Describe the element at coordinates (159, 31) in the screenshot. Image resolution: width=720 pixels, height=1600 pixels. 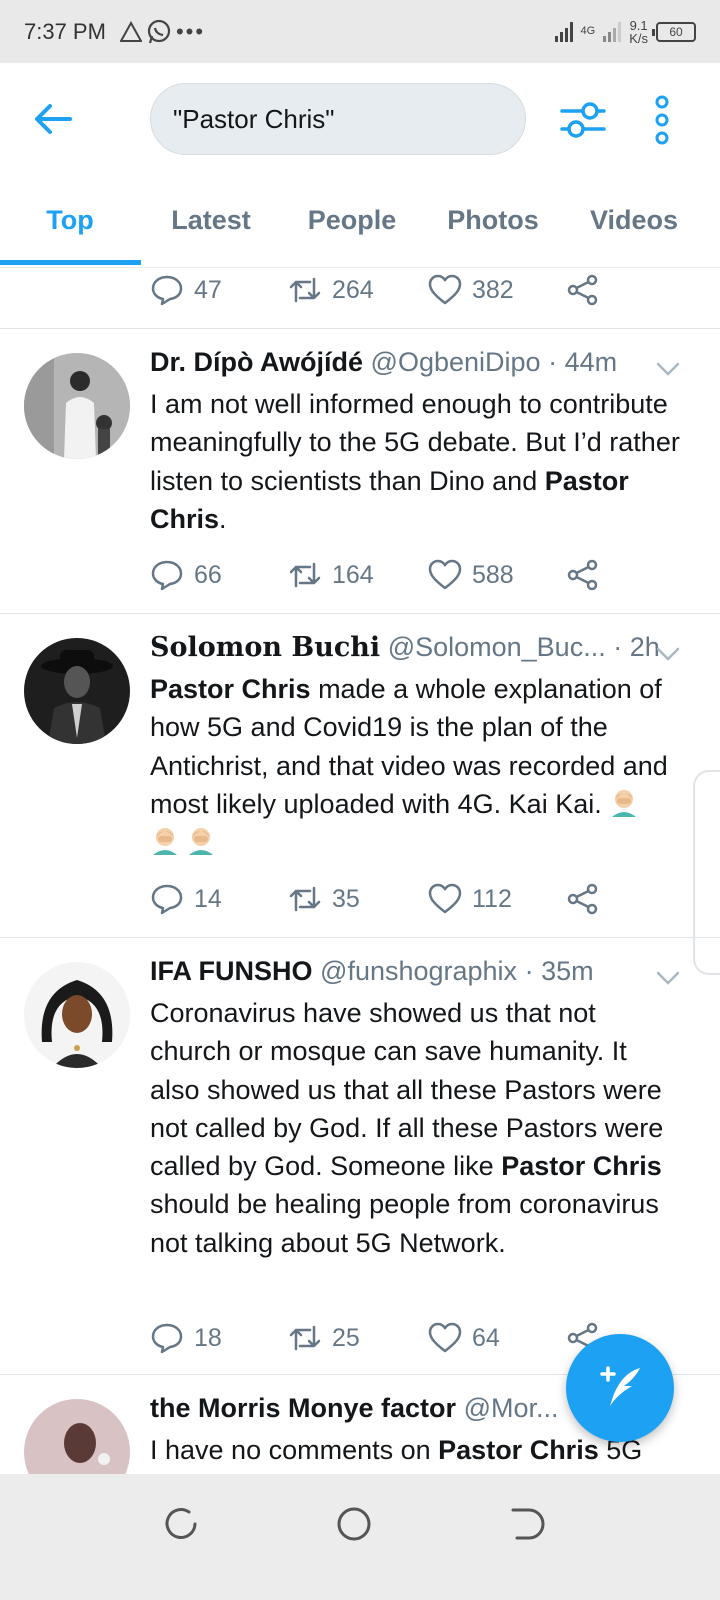
I see `whatsapp-icon` at that location.